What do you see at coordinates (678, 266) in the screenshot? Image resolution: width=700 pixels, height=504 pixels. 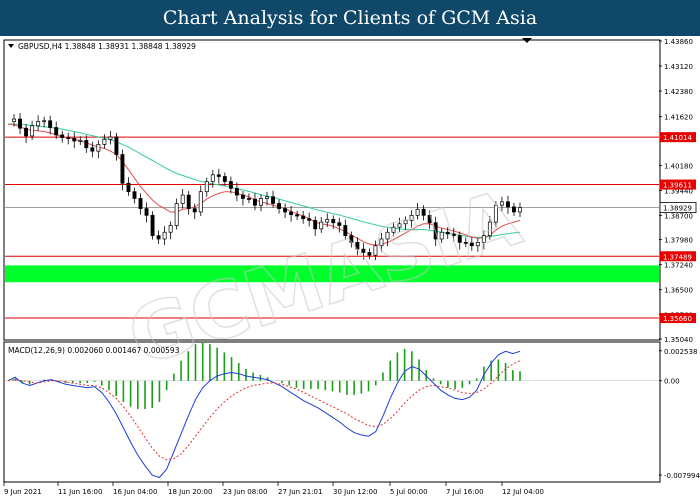 I see `price-tick-label: 1.37240` at bounding box center [678, 266].